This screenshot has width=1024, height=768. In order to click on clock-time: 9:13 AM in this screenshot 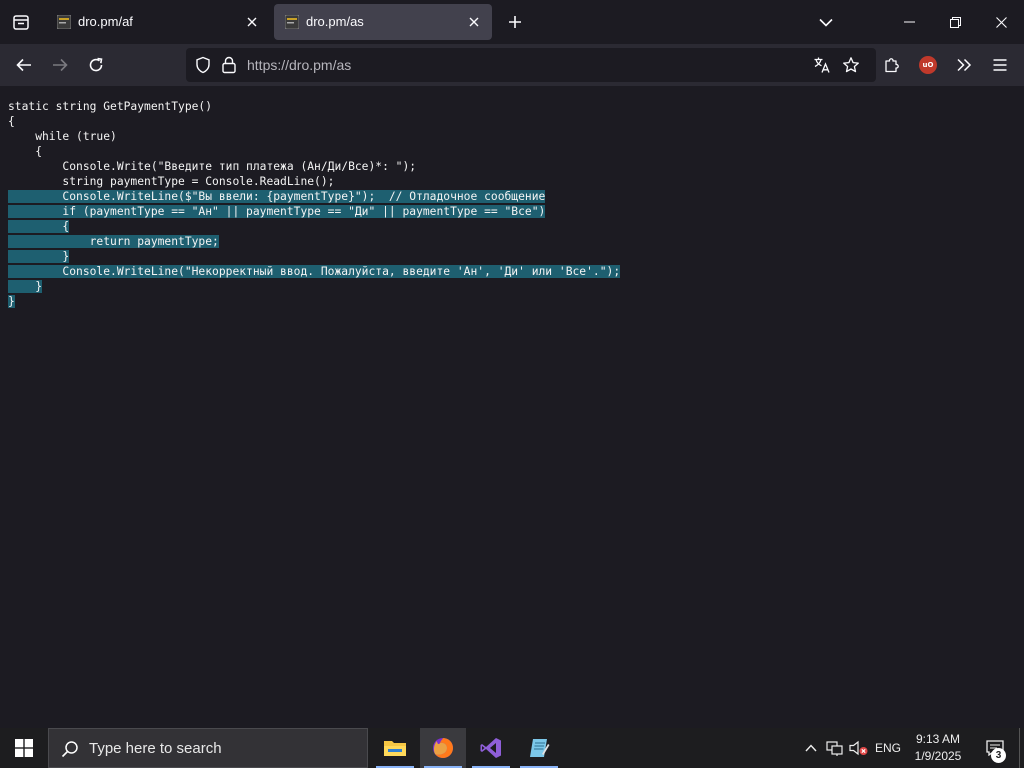, I will do `click(938, 739)`.